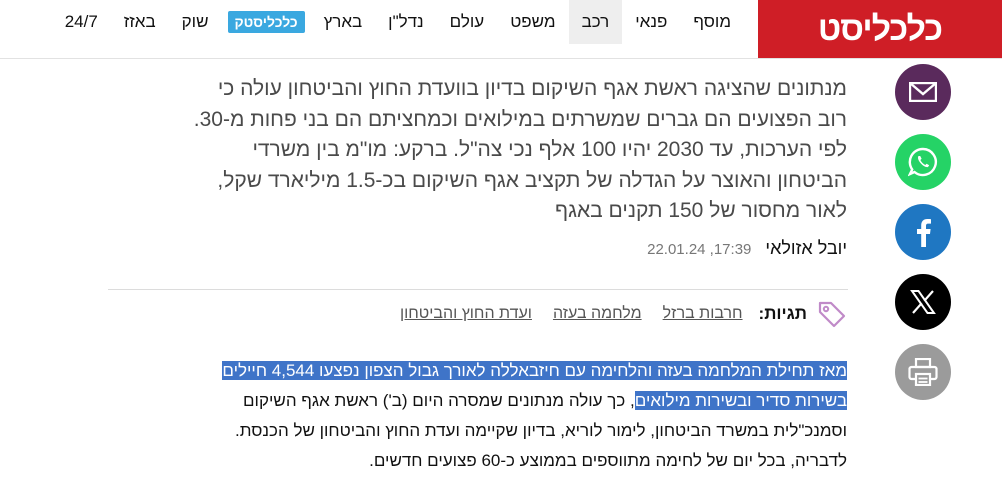 The height and width of the screenshot is (484, 1002). Describe the element at coordinates (832, 314) in the screenshot. I see `tag-icon` at that location.